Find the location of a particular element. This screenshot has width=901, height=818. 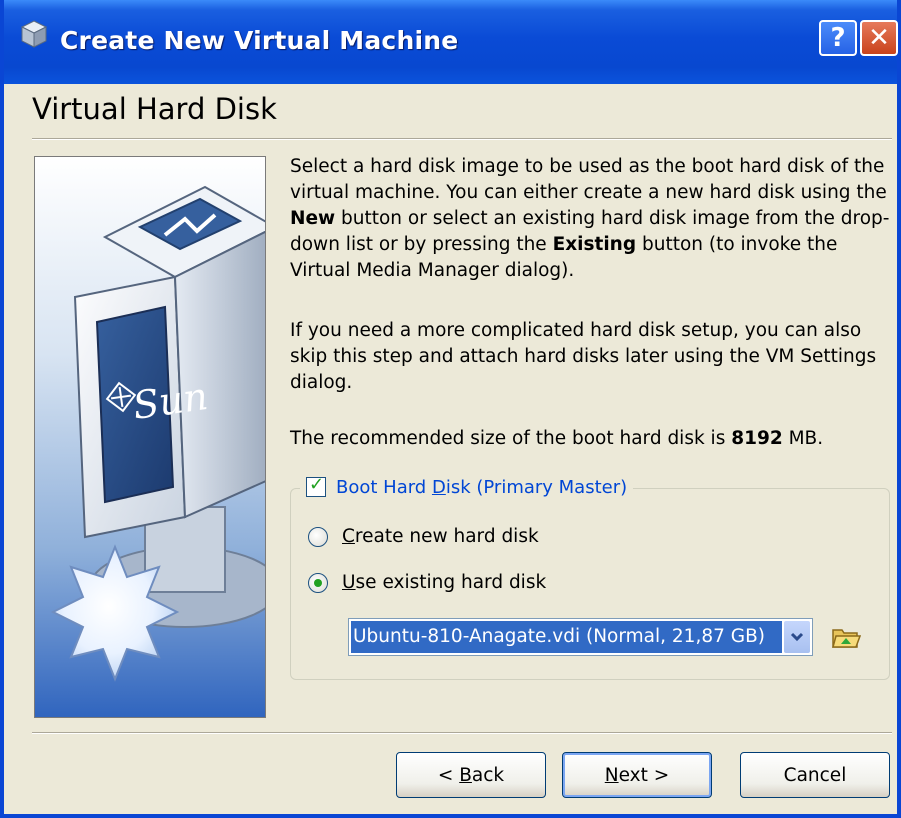

button-text: ext > is located at coordinates (644, 775).